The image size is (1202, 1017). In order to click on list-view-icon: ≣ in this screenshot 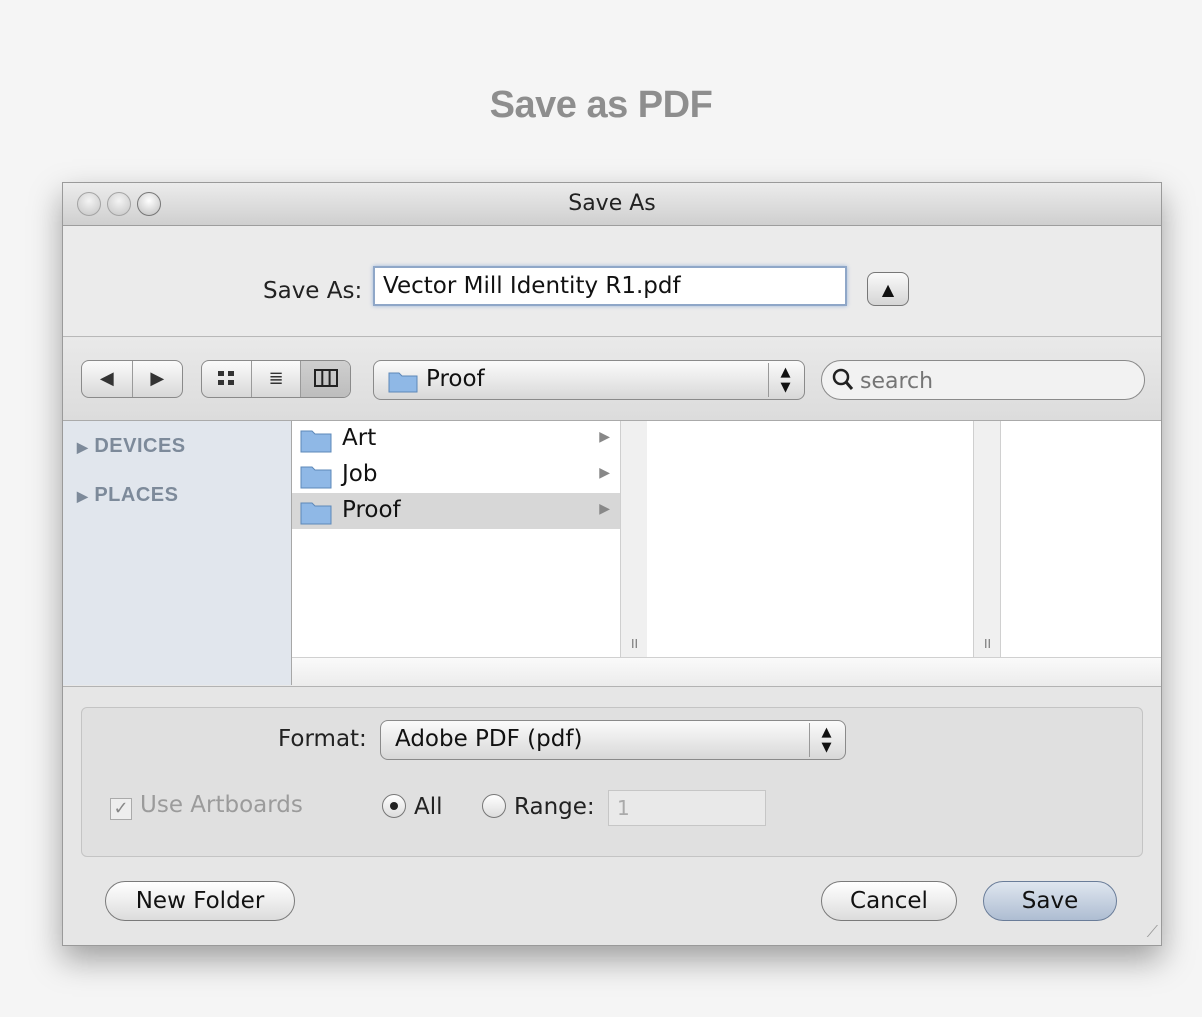, I will do `click(276, 378)`.